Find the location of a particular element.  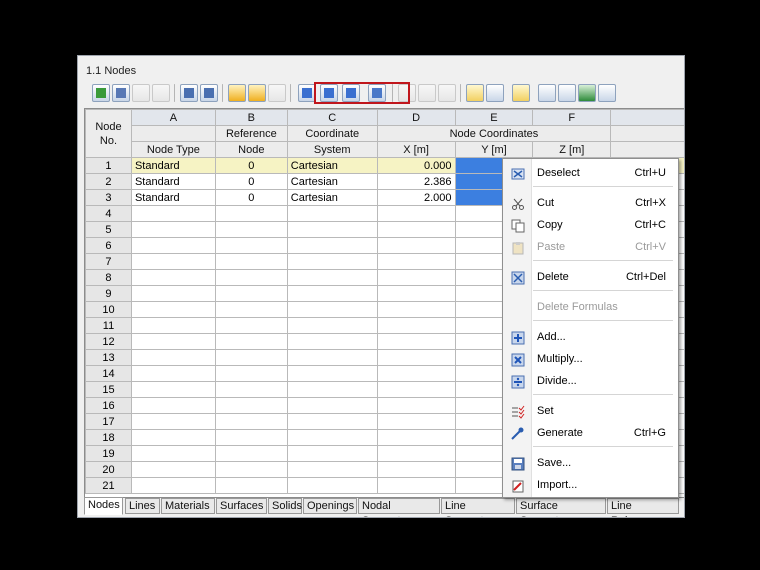

menu-item-paste: Paste Ctrl+V is located at coordinates (590, 248).